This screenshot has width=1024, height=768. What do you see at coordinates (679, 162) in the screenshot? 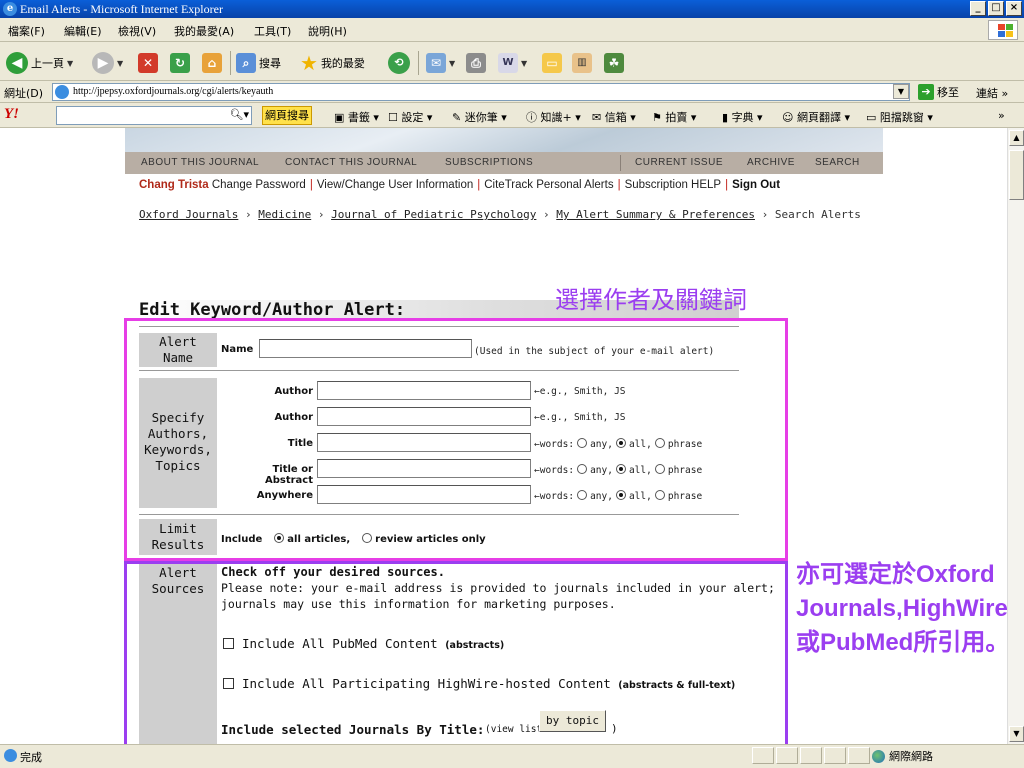
I see `nav-current-issue: CURRENT ISSUE` at bounding box center [679, 162].